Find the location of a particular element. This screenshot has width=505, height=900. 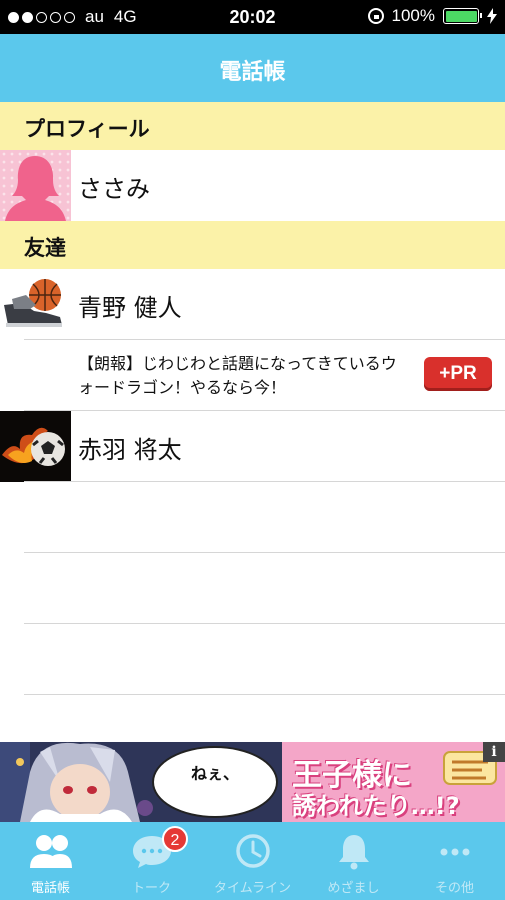

friend-row: 青野 健人 is located at coordinates (252, 304).